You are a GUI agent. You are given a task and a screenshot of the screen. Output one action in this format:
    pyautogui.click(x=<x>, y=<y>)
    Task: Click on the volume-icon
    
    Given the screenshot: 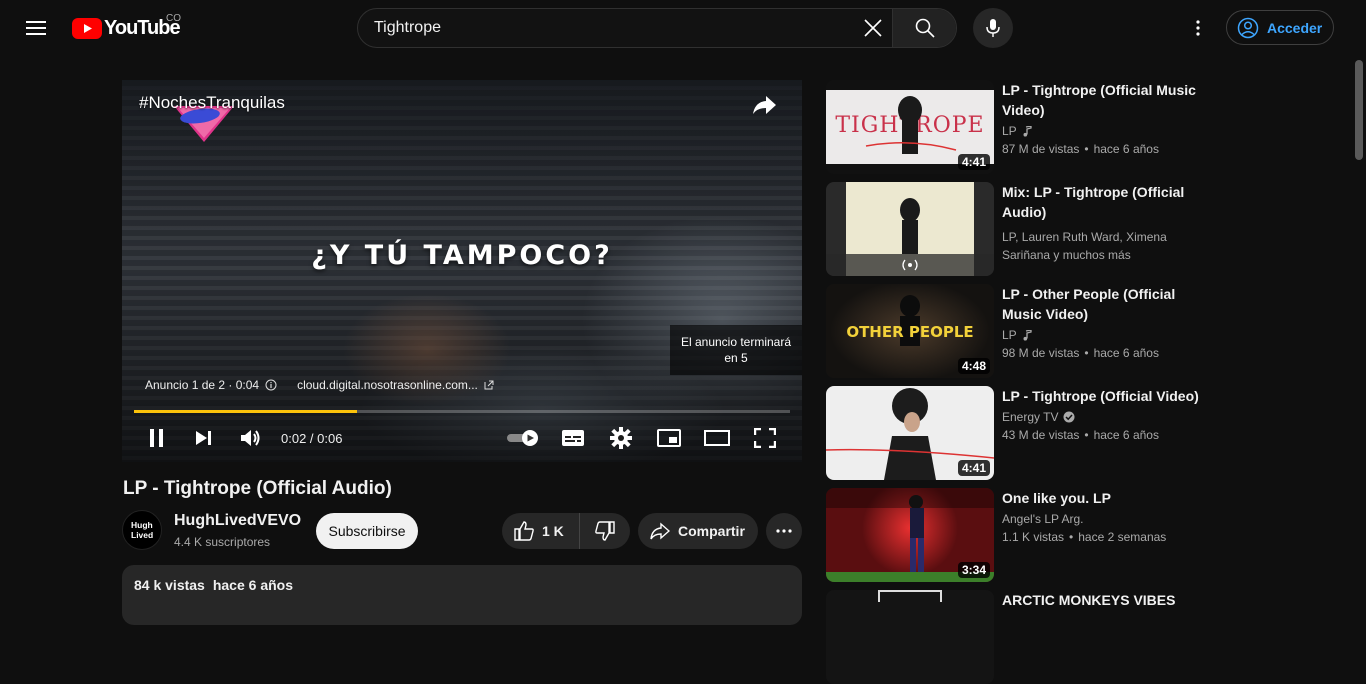 What is the action you would take?
    pyautogui.click(x=250, y=438)
    